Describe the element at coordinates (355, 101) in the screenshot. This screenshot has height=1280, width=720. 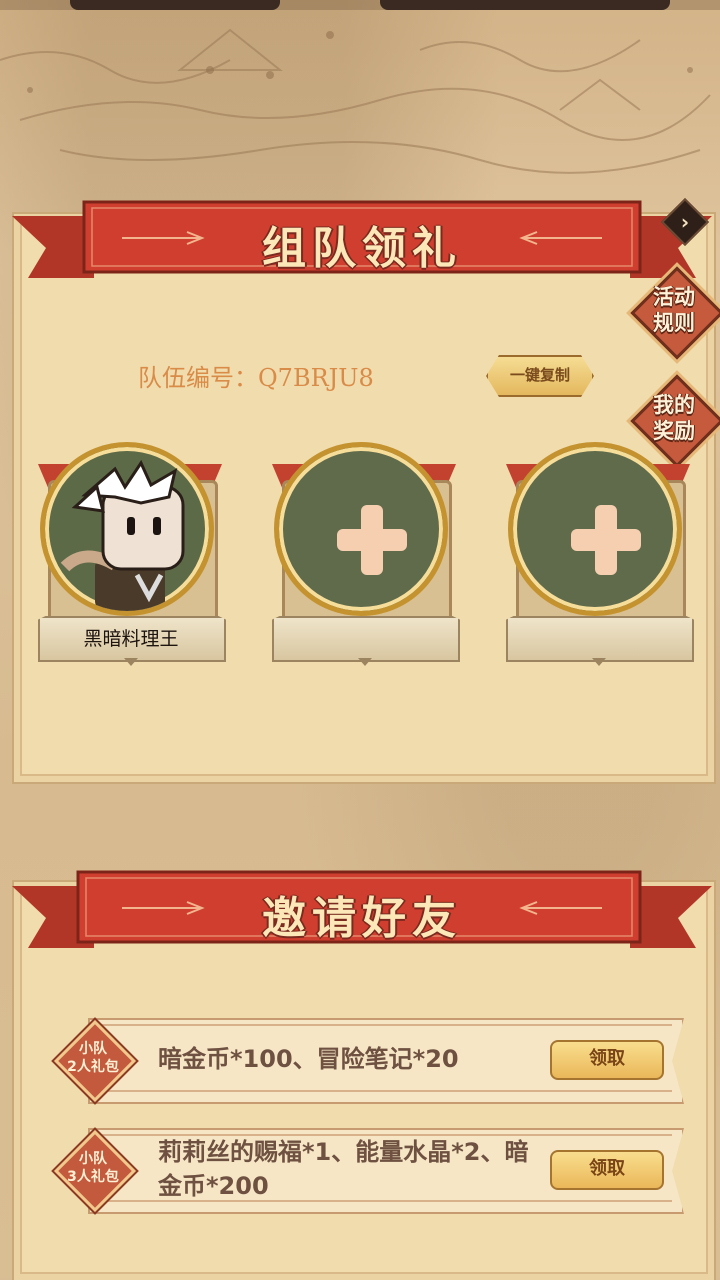
I see `map-illustration` at that location.